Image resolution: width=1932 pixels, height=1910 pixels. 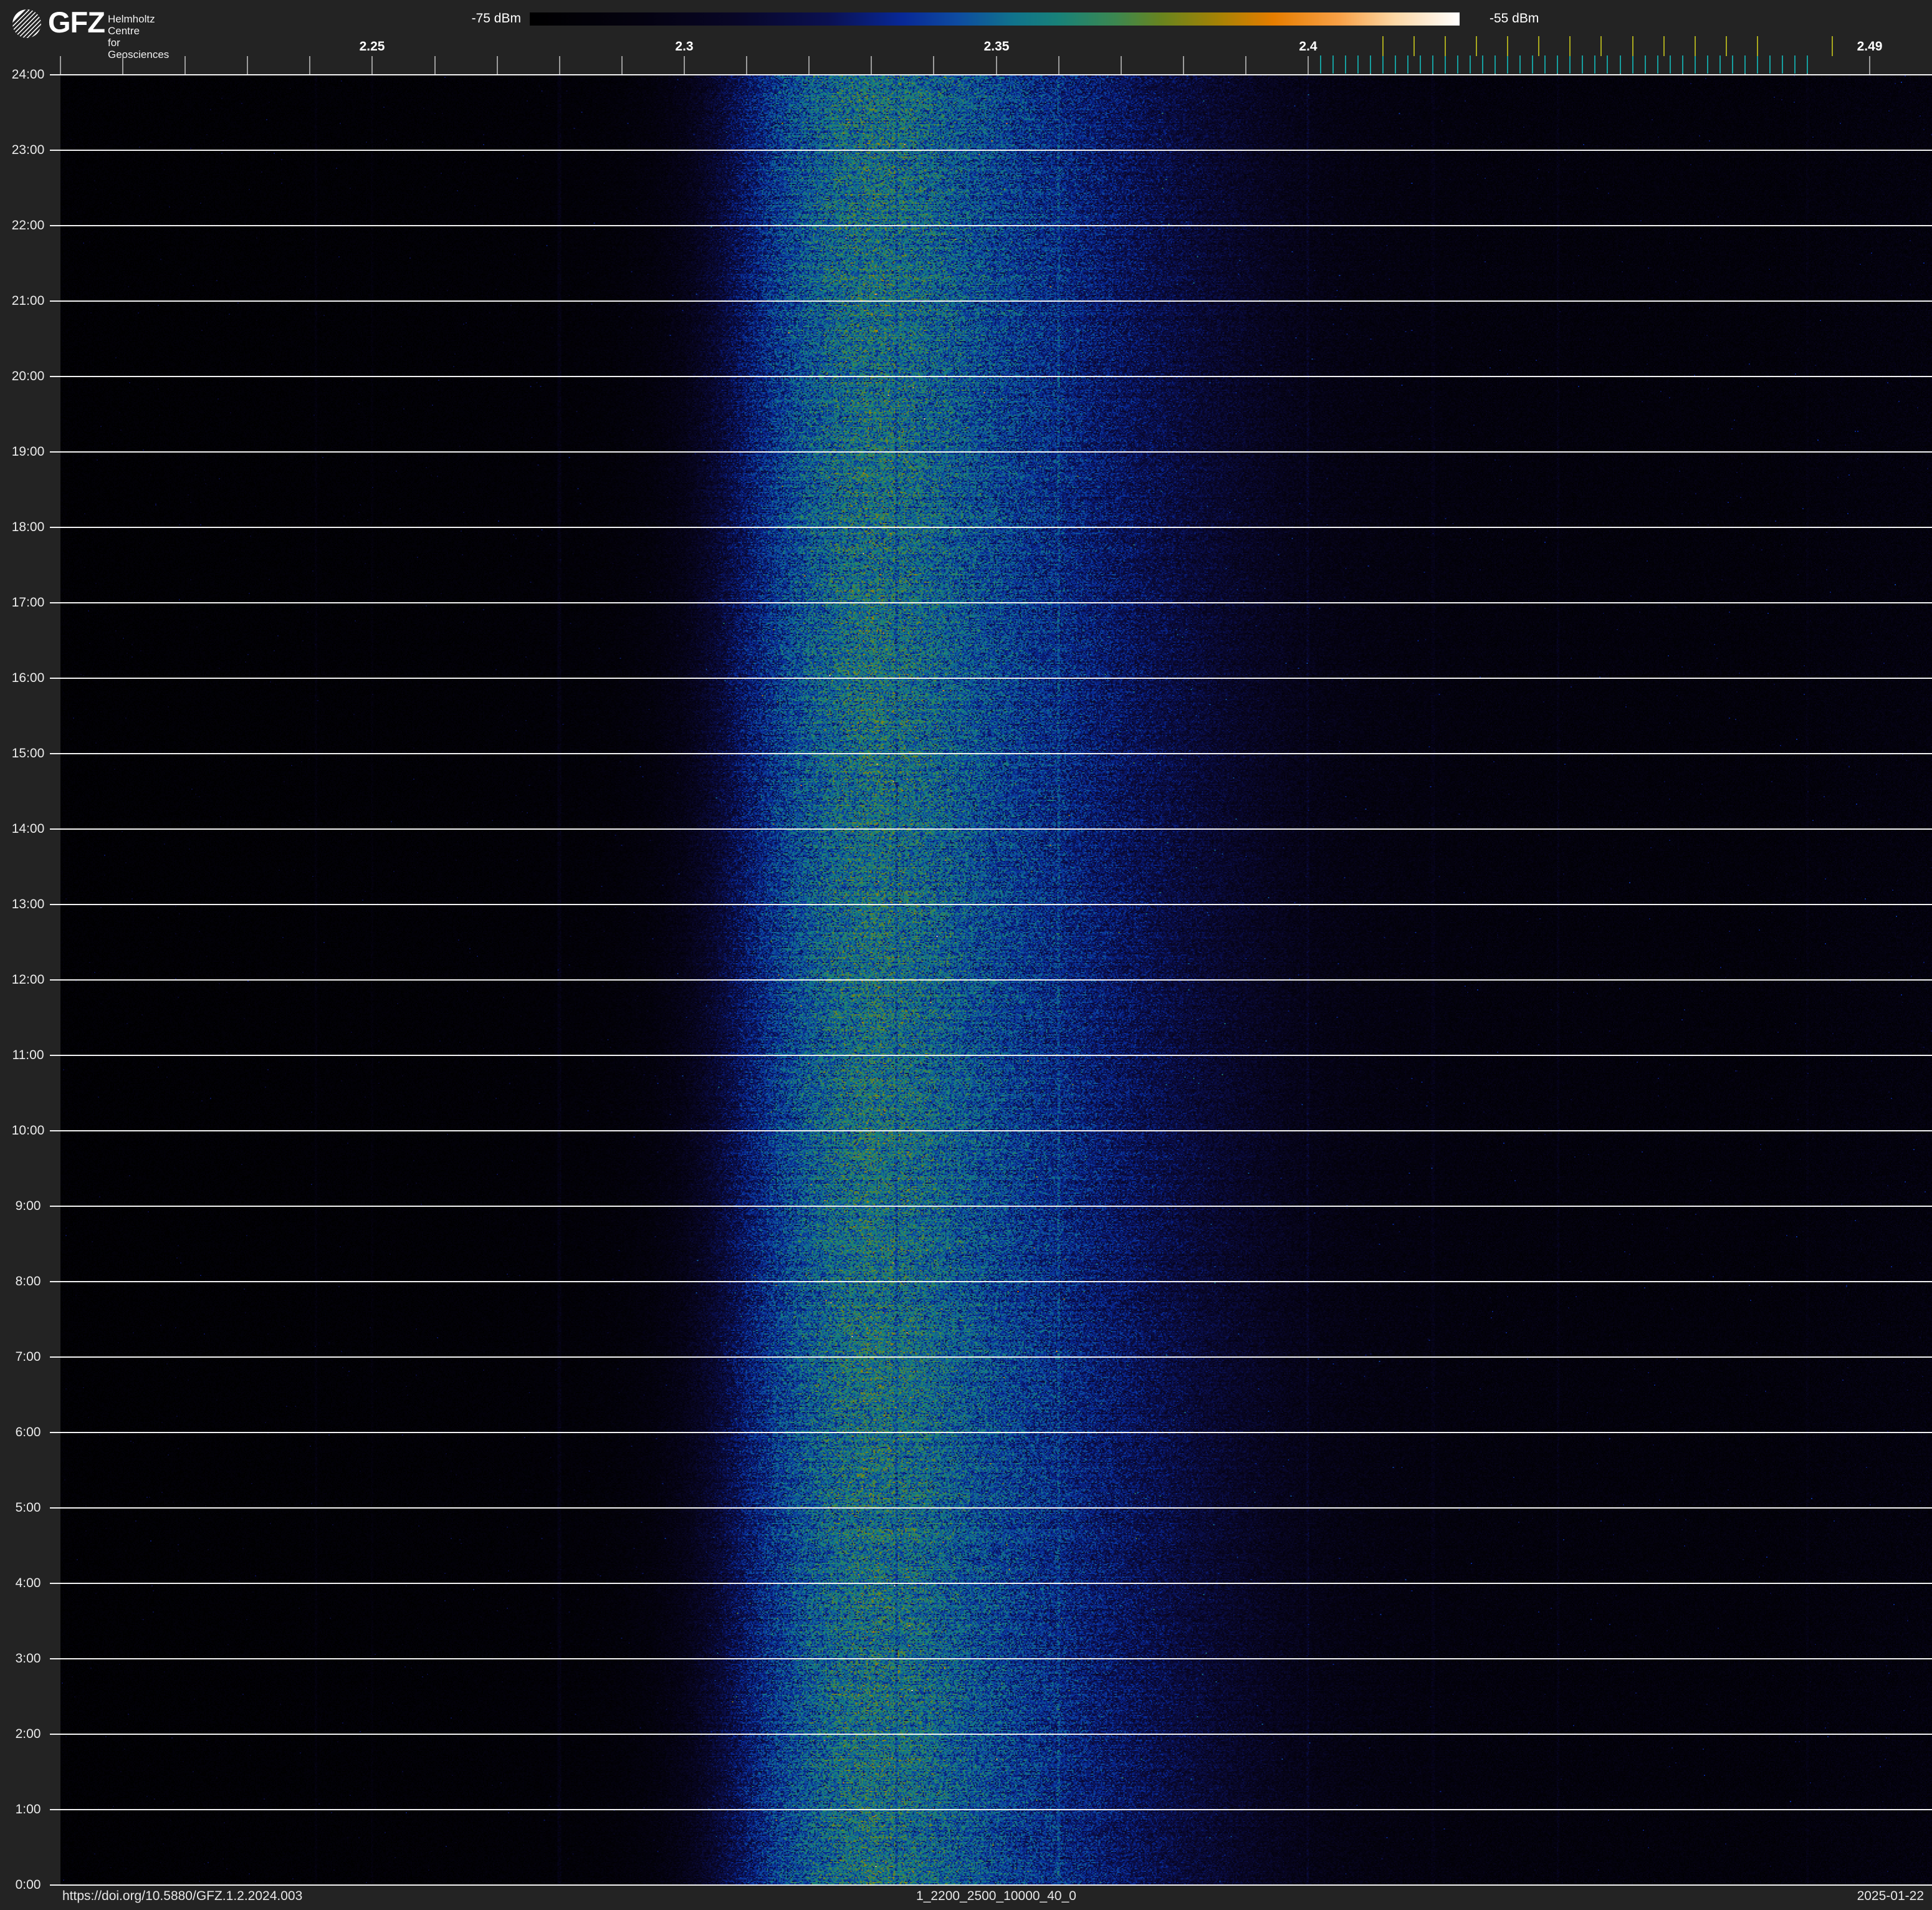 I want to click on time-tick-label: 3:00, so click(x=28, y=1658).